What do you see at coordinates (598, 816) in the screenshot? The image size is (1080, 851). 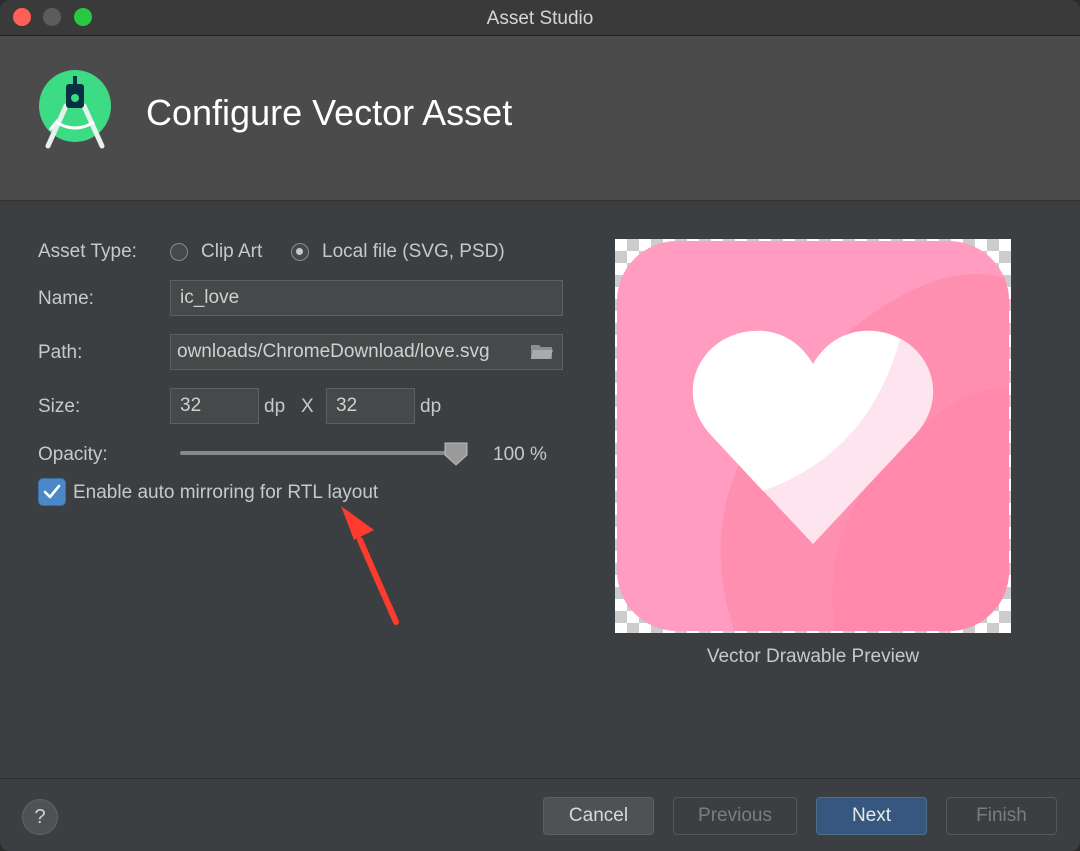 I see `cancel-button: Cancel` at bounding box center [598, 816].